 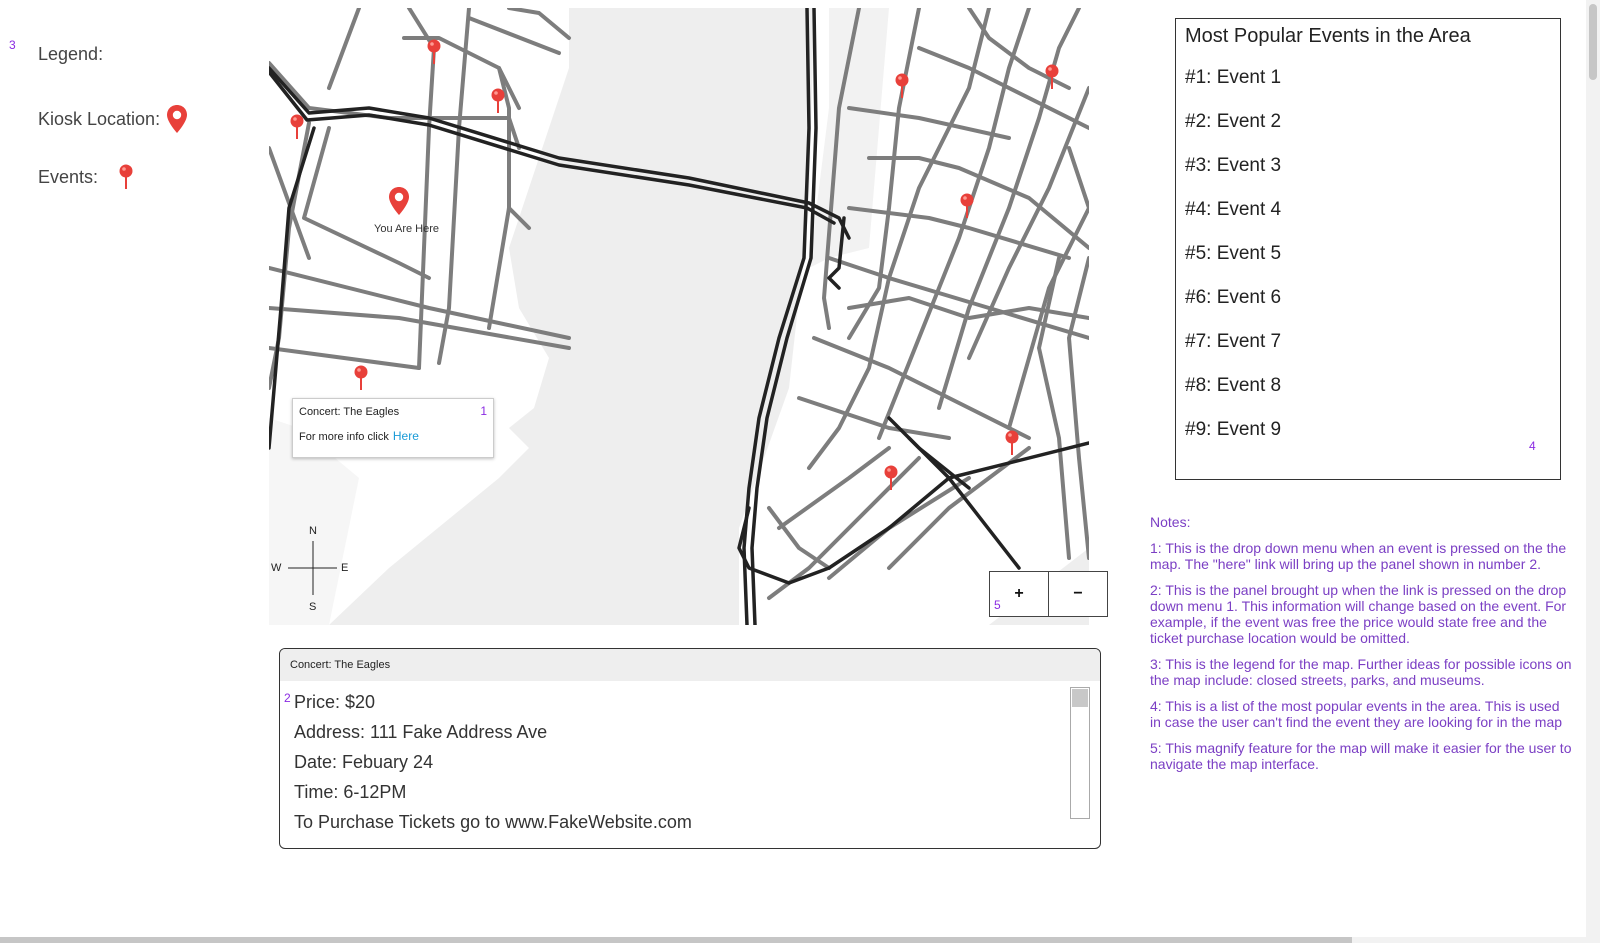 What do you see at coordinates (71, 54) in the screenshot?
I see `legend-title: Legend:` at bounding box center [71, 54].